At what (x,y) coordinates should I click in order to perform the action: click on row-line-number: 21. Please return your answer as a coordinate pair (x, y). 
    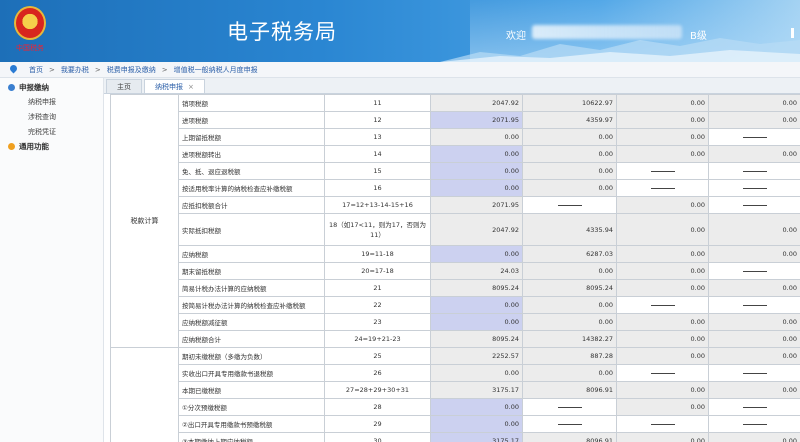
    Looking at the image, I should click on (377, 288).